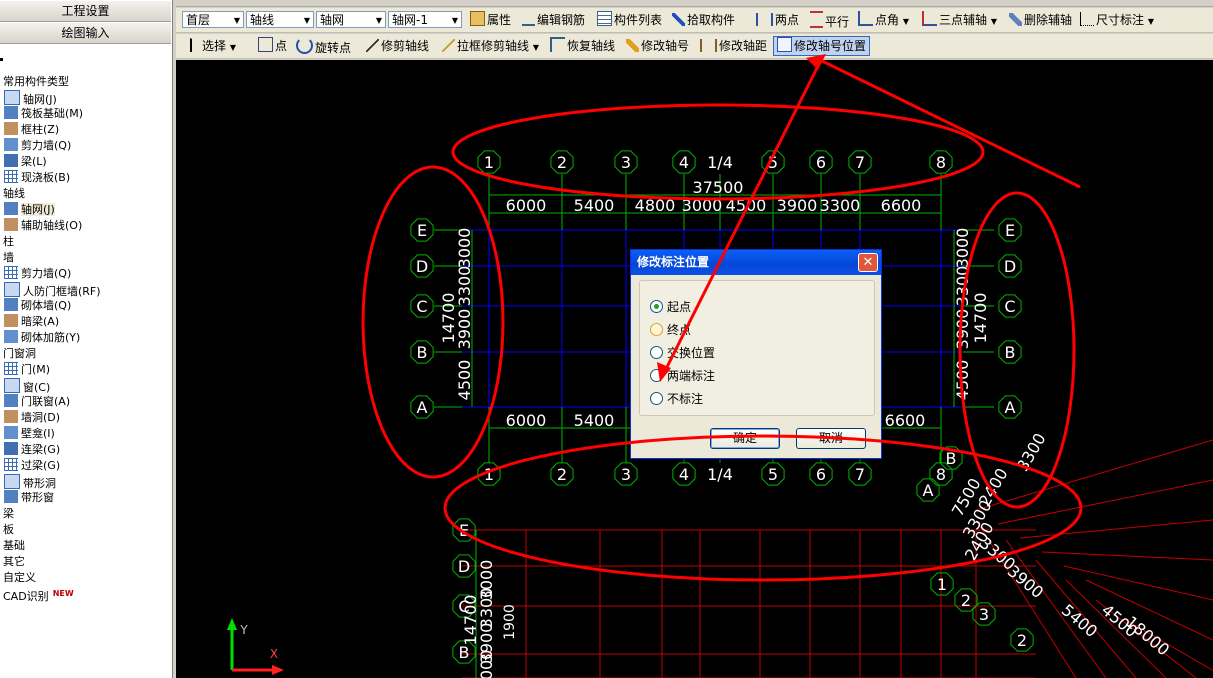 This screenshot has width=1213, height=678. Describe the element at coordinates (684, 162) in the screenshot. I see `axis-label: 4` at that location.